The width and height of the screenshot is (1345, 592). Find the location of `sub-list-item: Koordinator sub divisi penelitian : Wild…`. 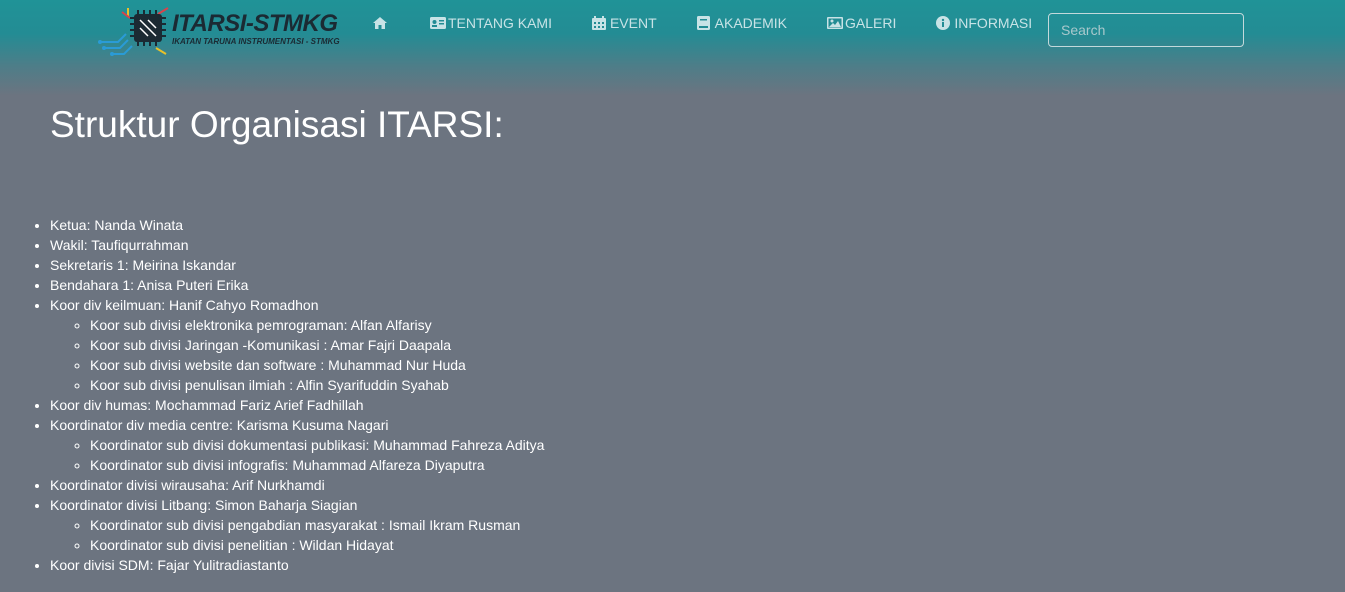

sub-list-item: Koordinator sub divisi penelitian : Wild… is located at coordinates (317, 545).